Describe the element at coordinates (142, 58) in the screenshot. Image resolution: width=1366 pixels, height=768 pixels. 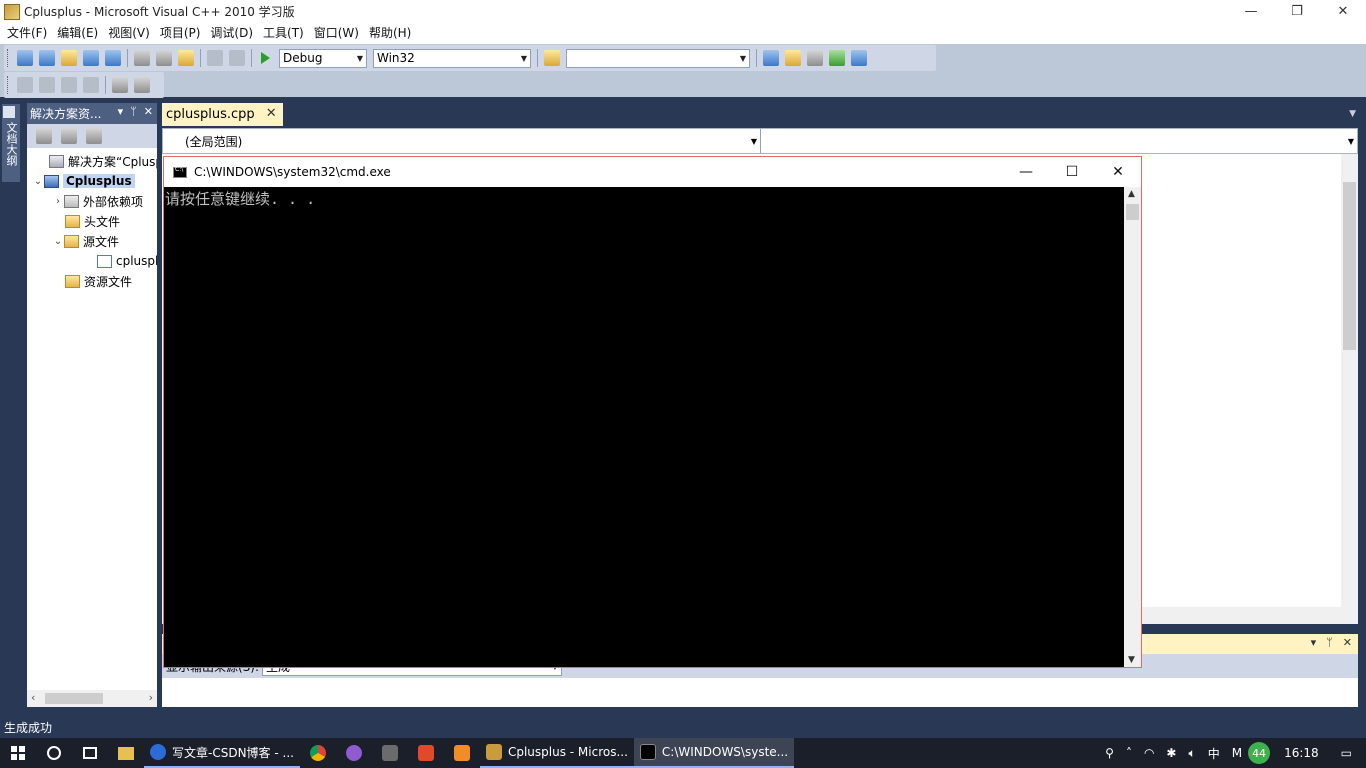
I see `cut-icon` at that location.